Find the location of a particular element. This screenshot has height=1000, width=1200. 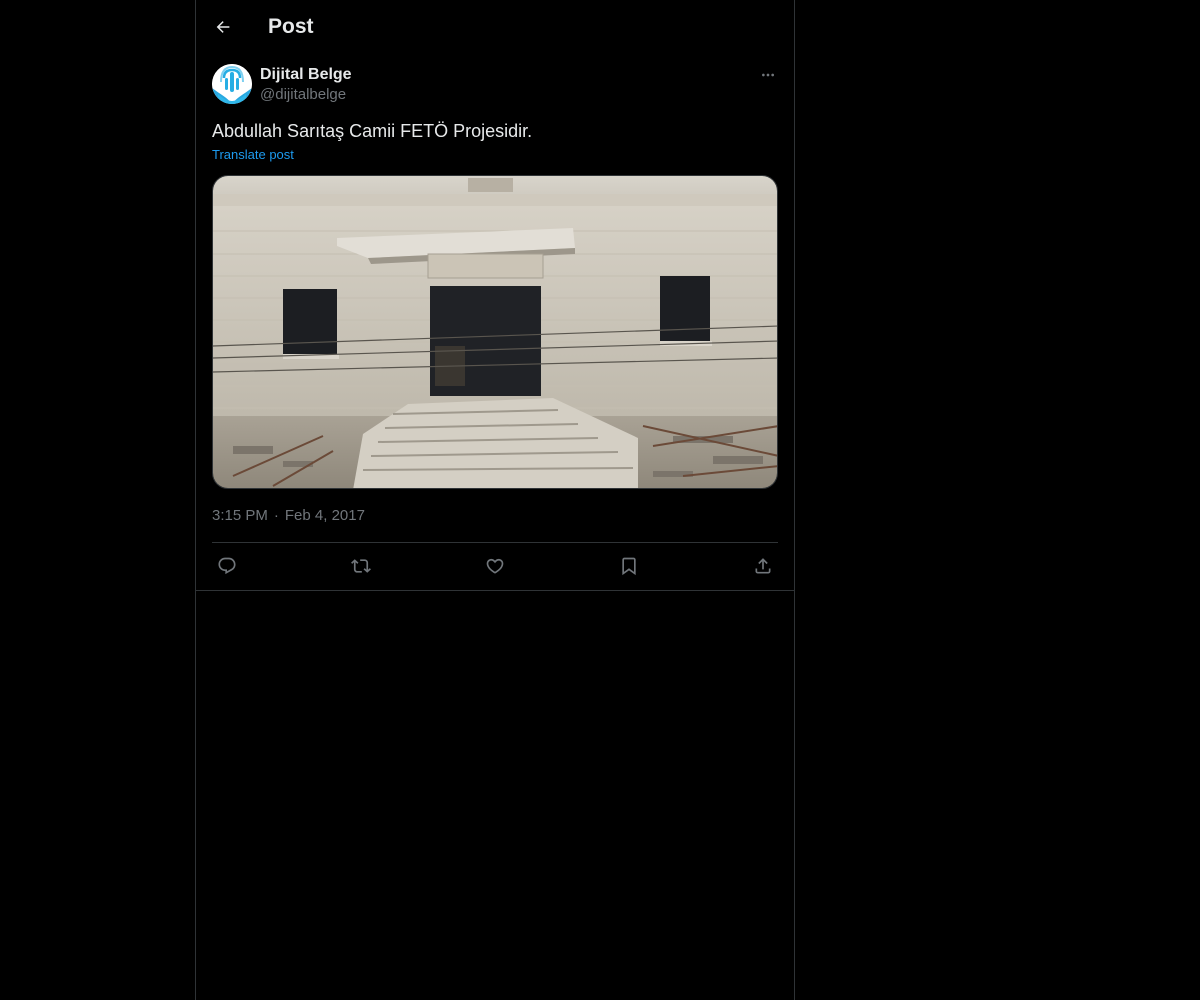

post-timestamp: 3:15 PM · Feb 4, 2017 is located at coordinates (288, 516).